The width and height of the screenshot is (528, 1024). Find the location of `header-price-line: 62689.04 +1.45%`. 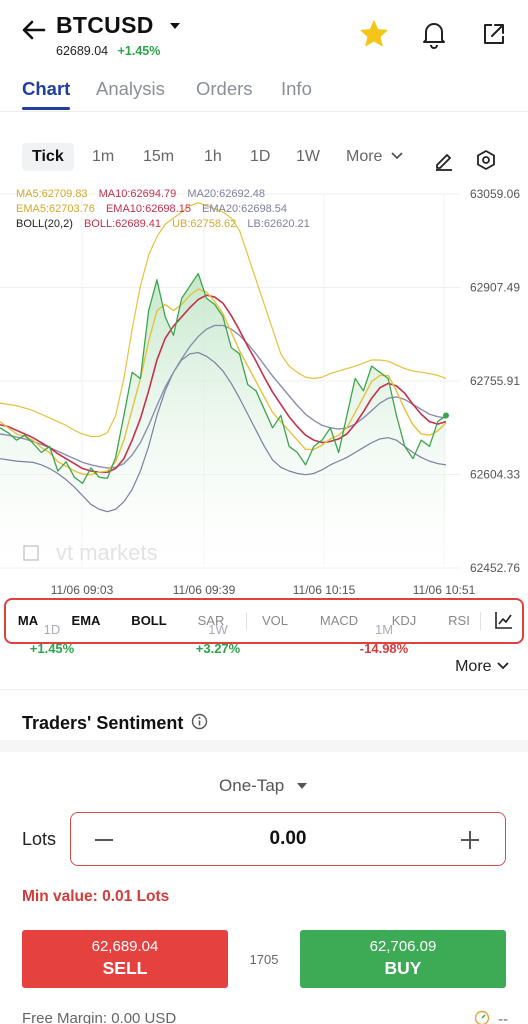

header-price-line: 62689.04 +1.45% is located at coordinates (108, 51).